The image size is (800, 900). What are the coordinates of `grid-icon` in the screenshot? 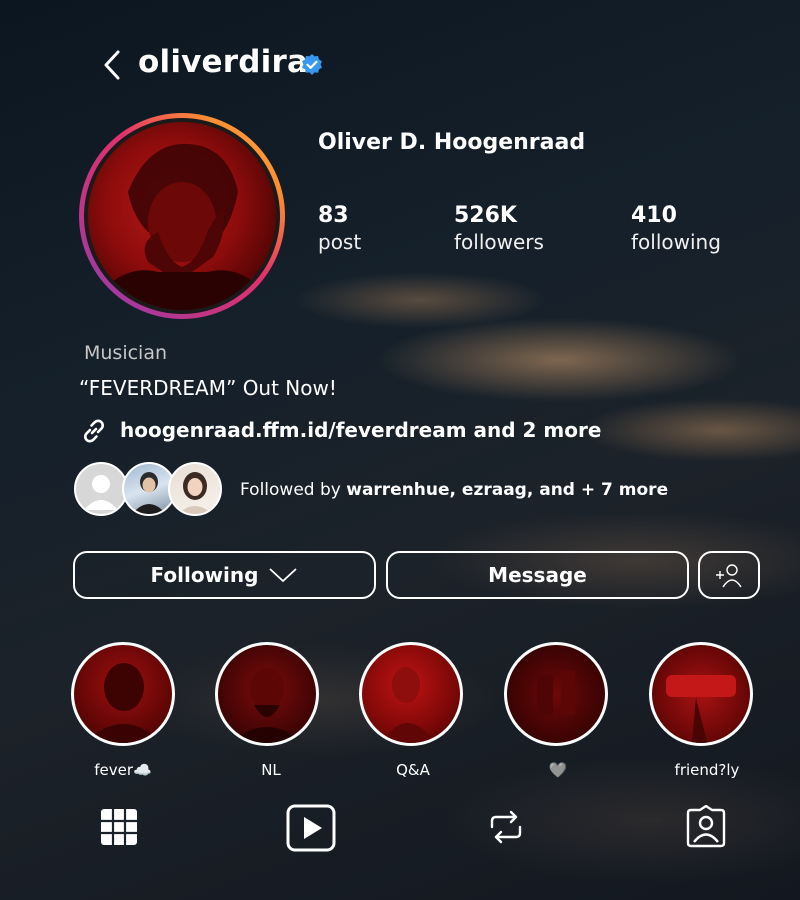 It's located at (119, 827).